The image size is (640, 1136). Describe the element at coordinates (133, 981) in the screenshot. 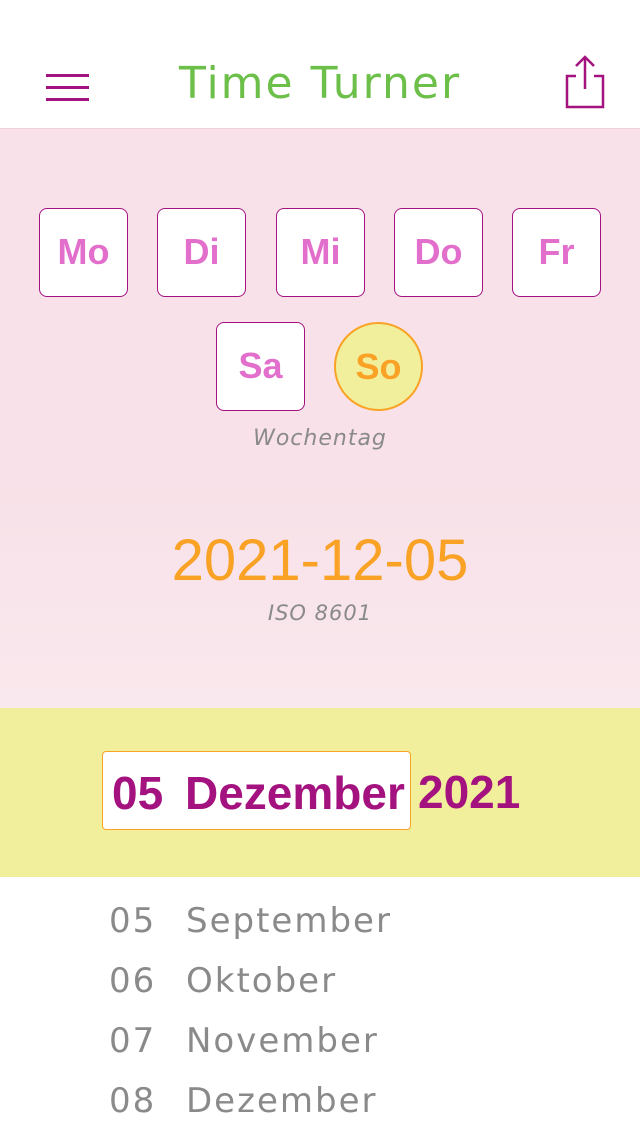

I see `picker-day: 06` at that location.